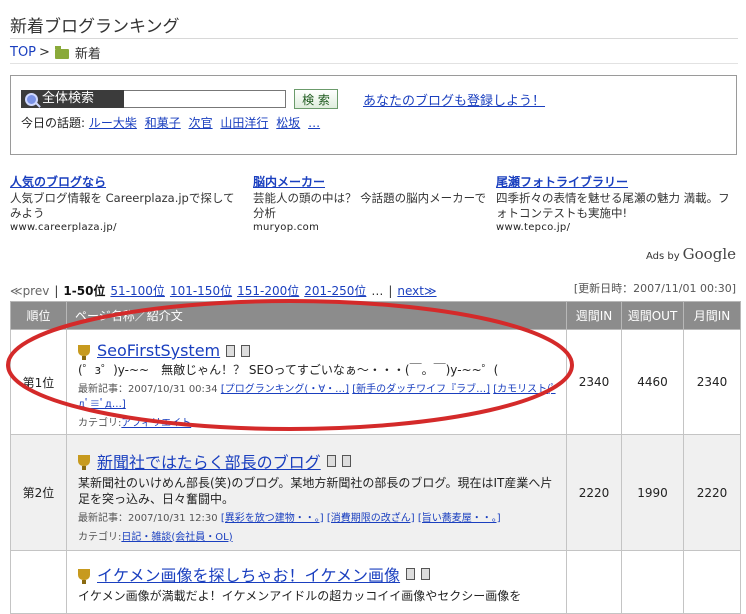 This screenshot has width=746, height=614. I want to click on page-title: 新着ブログランキング, so click(95, 27).